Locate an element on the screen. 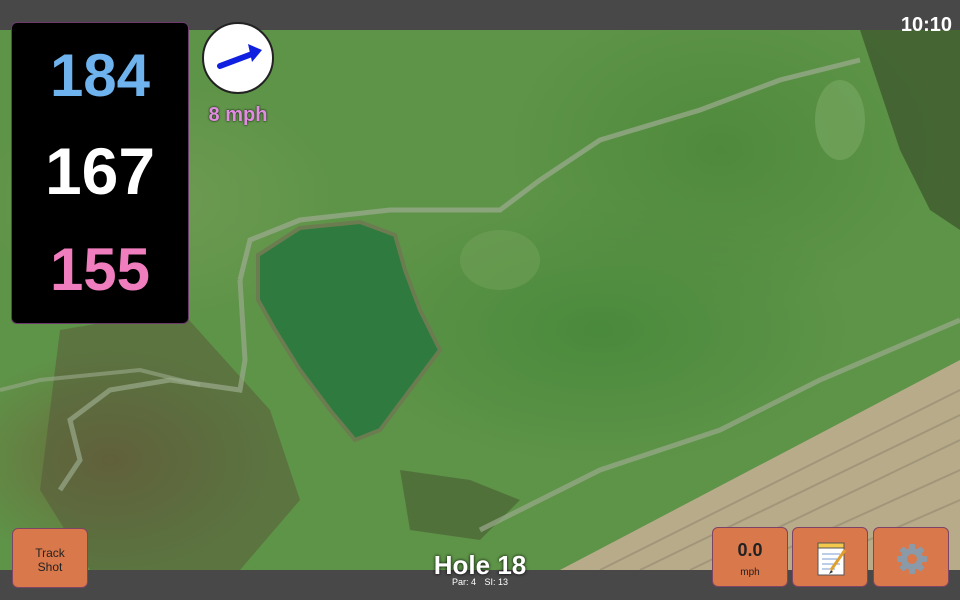 The image size is (960, 600). track-shot-label-line1: Track is located at coordinates (50, 553).